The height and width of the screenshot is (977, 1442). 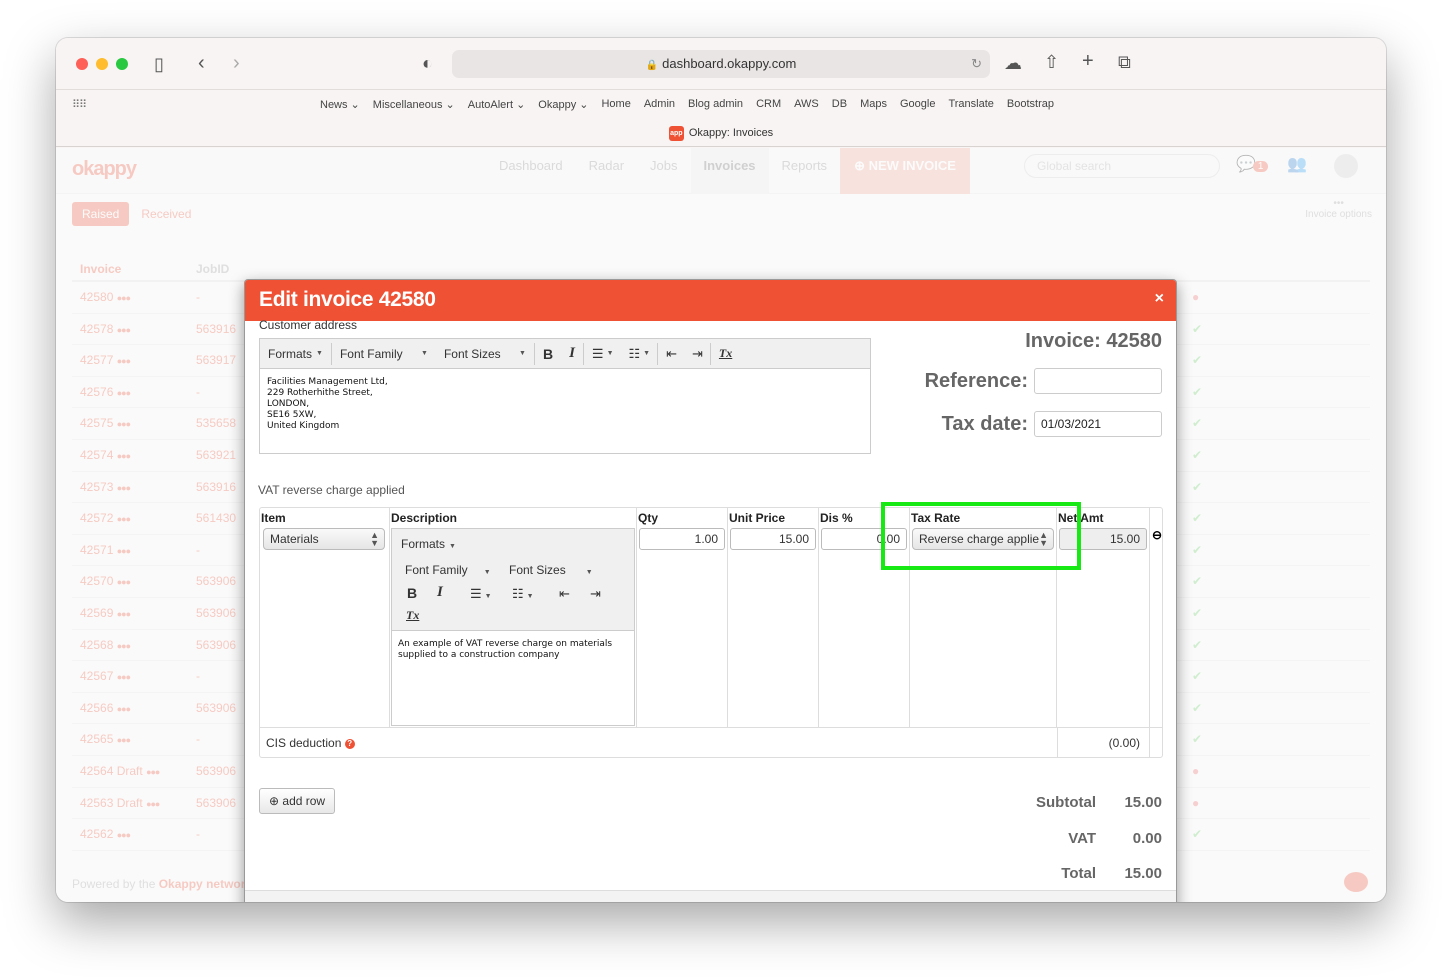 I want to click on tax-date-input, so click(x=1098, y=424).